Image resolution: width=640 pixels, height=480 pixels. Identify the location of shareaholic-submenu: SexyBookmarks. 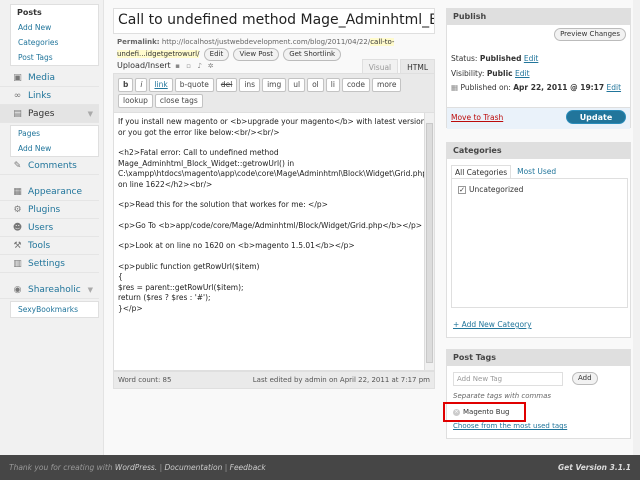
(54, 309).